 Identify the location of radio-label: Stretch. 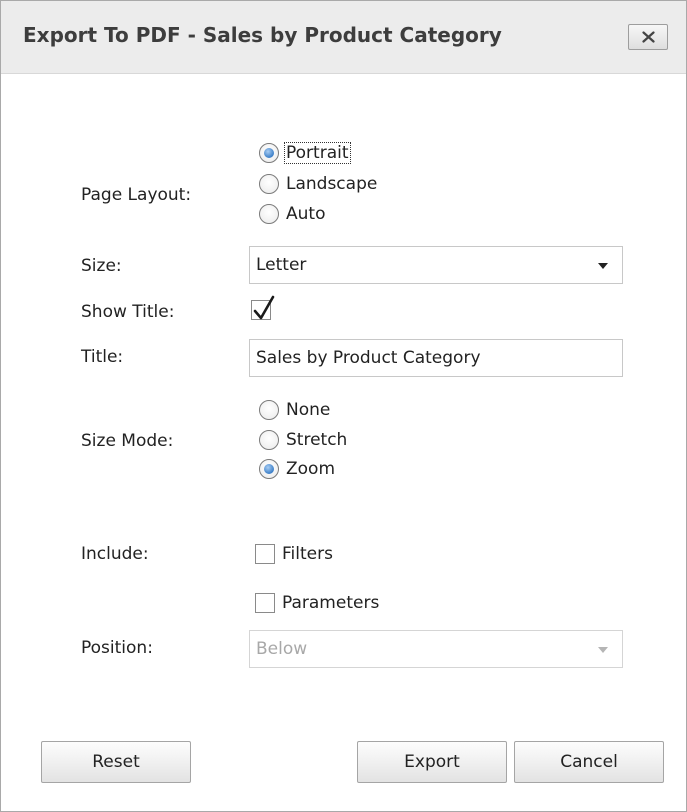
(317, 440).